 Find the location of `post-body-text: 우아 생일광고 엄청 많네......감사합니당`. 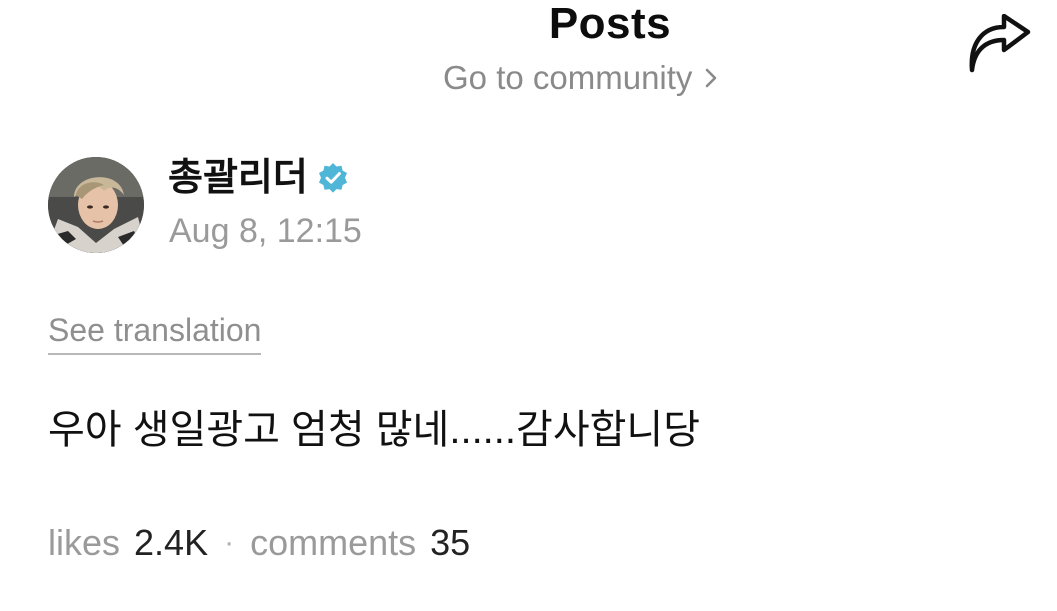

post-body-text: 우아 생일광고 엄청 많네......감사합니당 is located at coordinates (374, 430).